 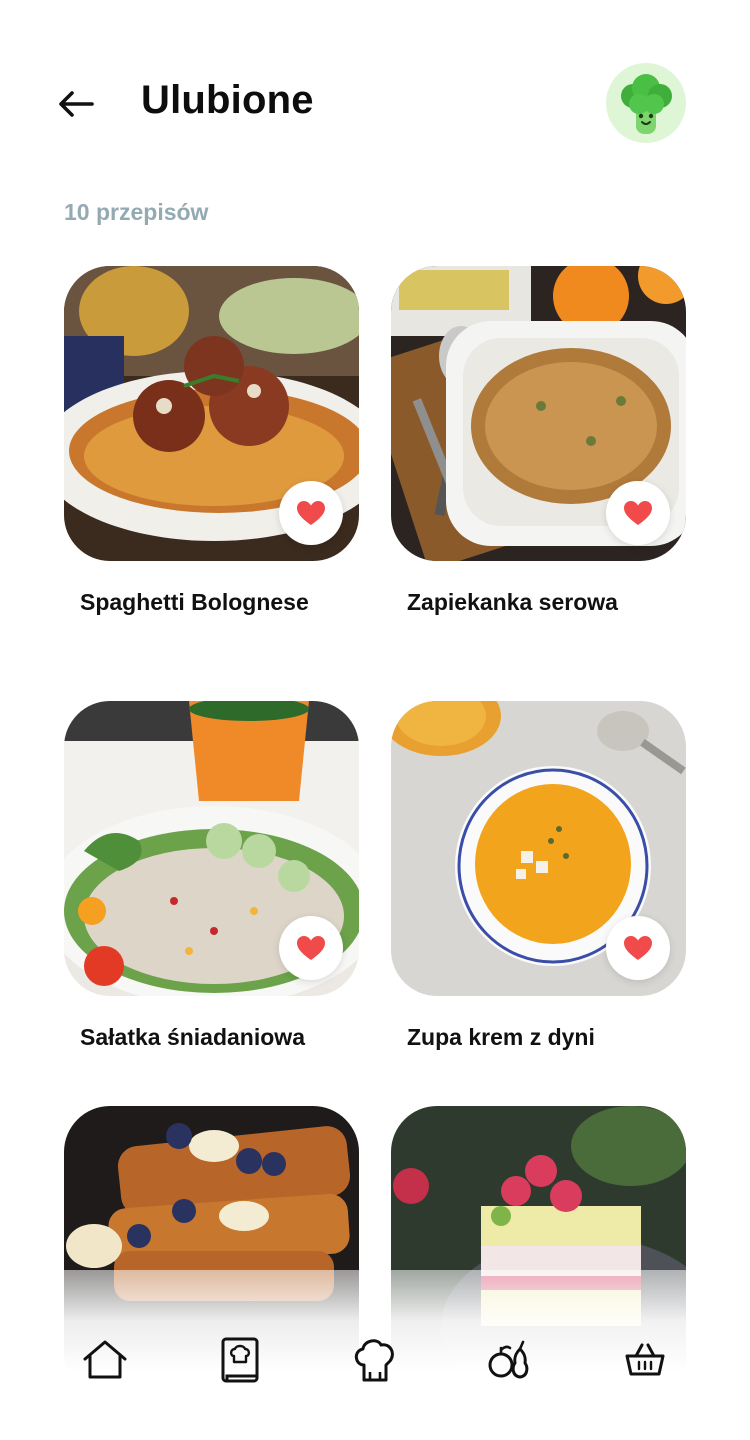 I want to click on avatar, so click(x=646, y=103).